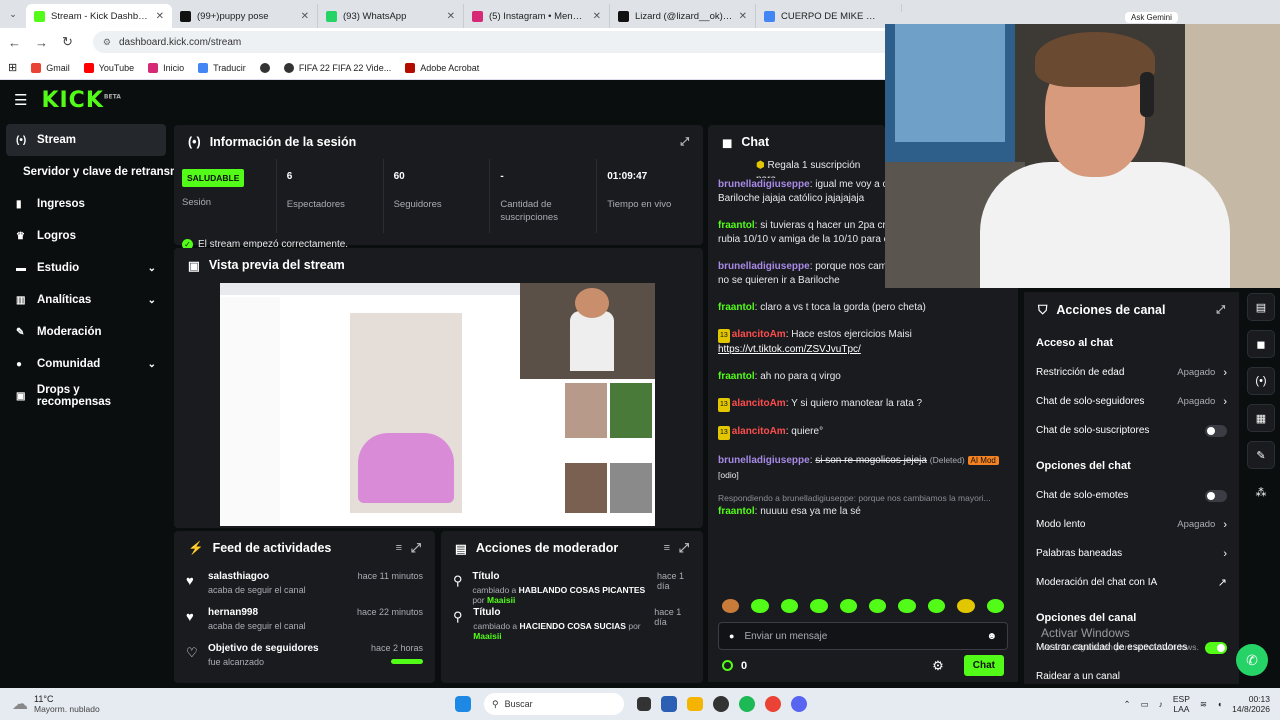  I want to click on menu-icon: ☰, so click(20, 100).